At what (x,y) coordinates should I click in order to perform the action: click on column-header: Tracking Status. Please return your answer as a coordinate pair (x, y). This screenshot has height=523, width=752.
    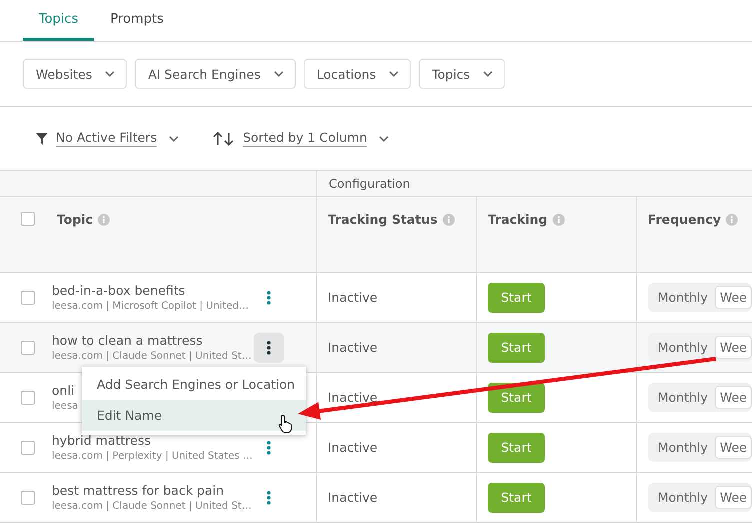
    Looking at the image, I should click on (383, 219).